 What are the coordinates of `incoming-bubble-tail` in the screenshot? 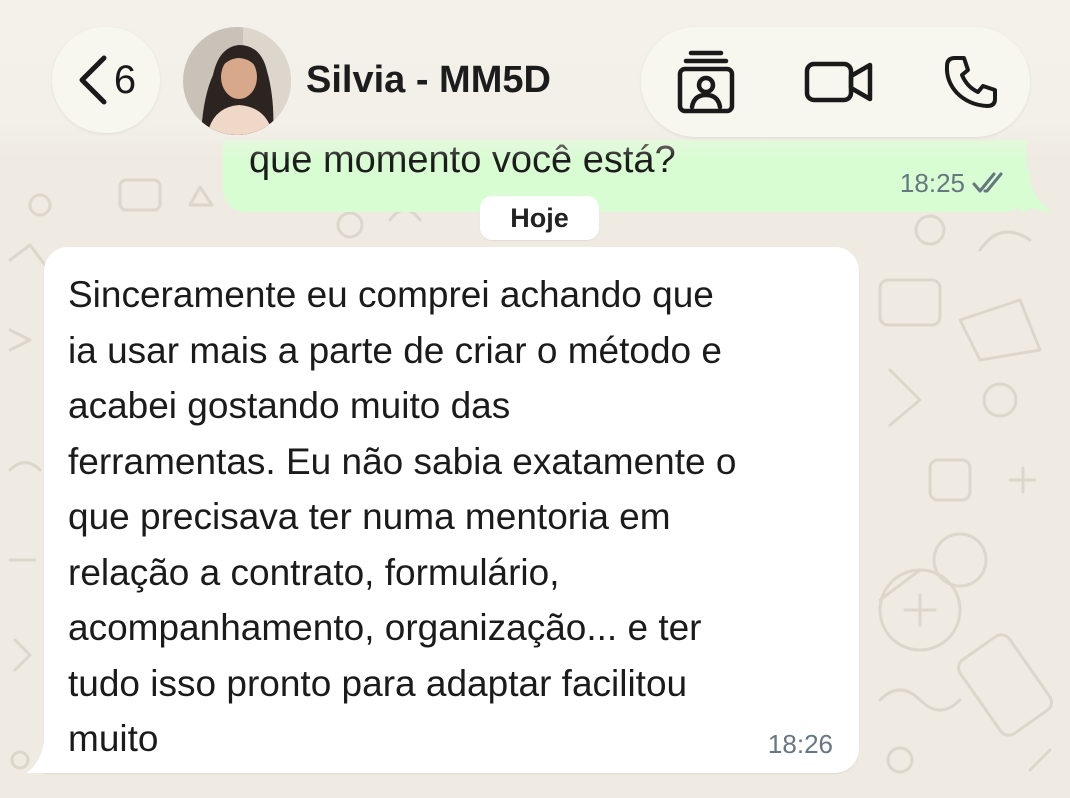 It's located at (35, 757).